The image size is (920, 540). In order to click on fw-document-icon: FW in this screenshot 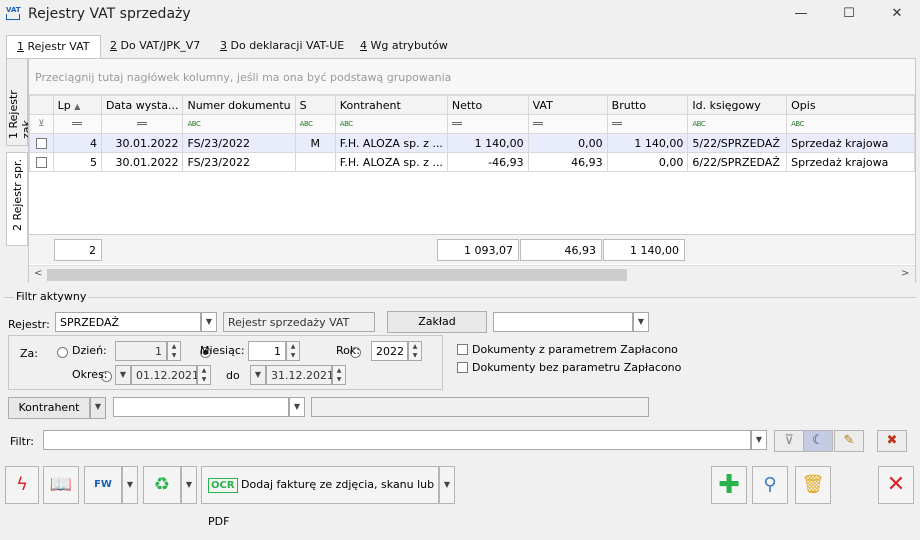, I will do `click(103, 485)`.